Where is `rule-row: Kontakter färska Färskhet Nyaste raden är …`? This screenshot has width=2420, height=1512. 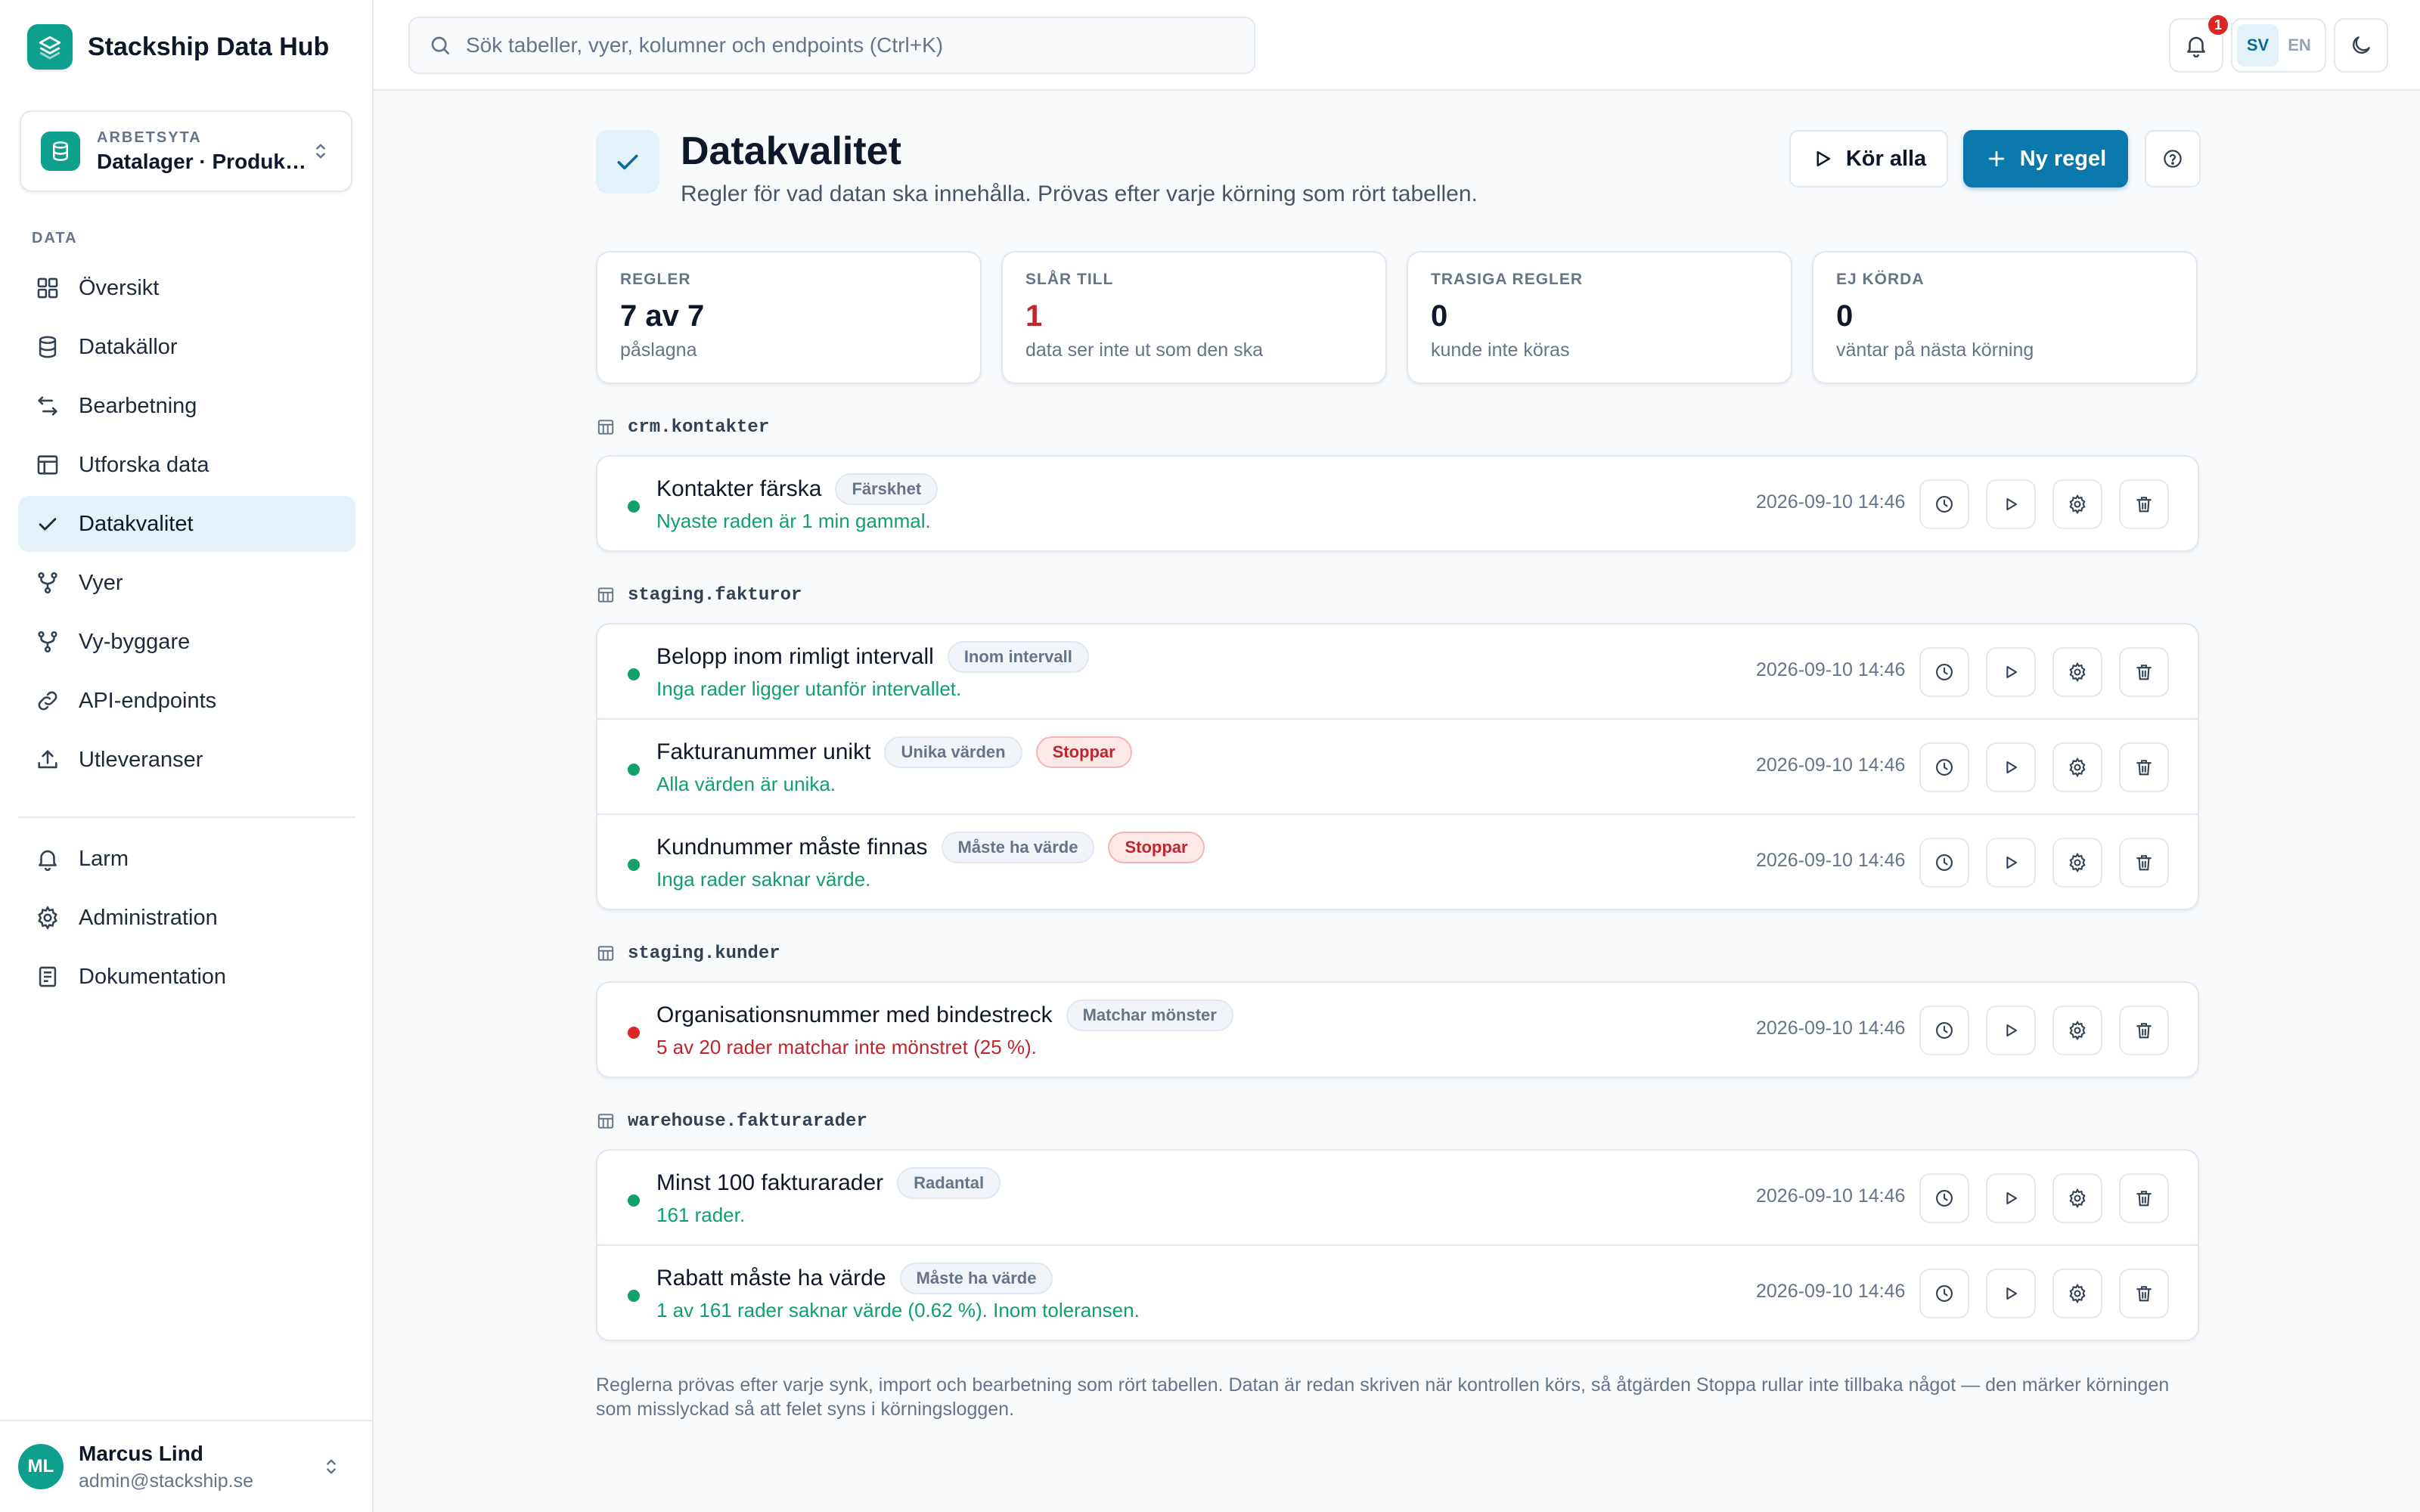
rule-row: Kontakter färska Färskhet Nyaste raden är … is located at coordinates (1397, 504).